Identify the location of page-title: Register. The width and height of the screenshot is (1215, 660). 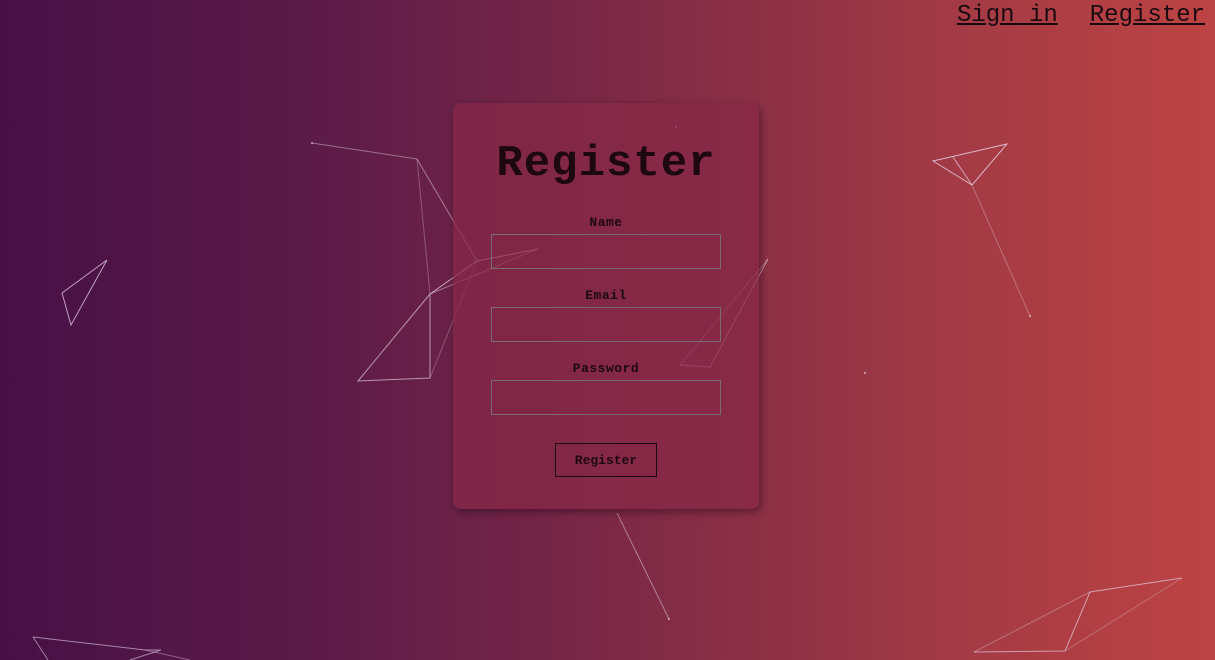
(606, 164).